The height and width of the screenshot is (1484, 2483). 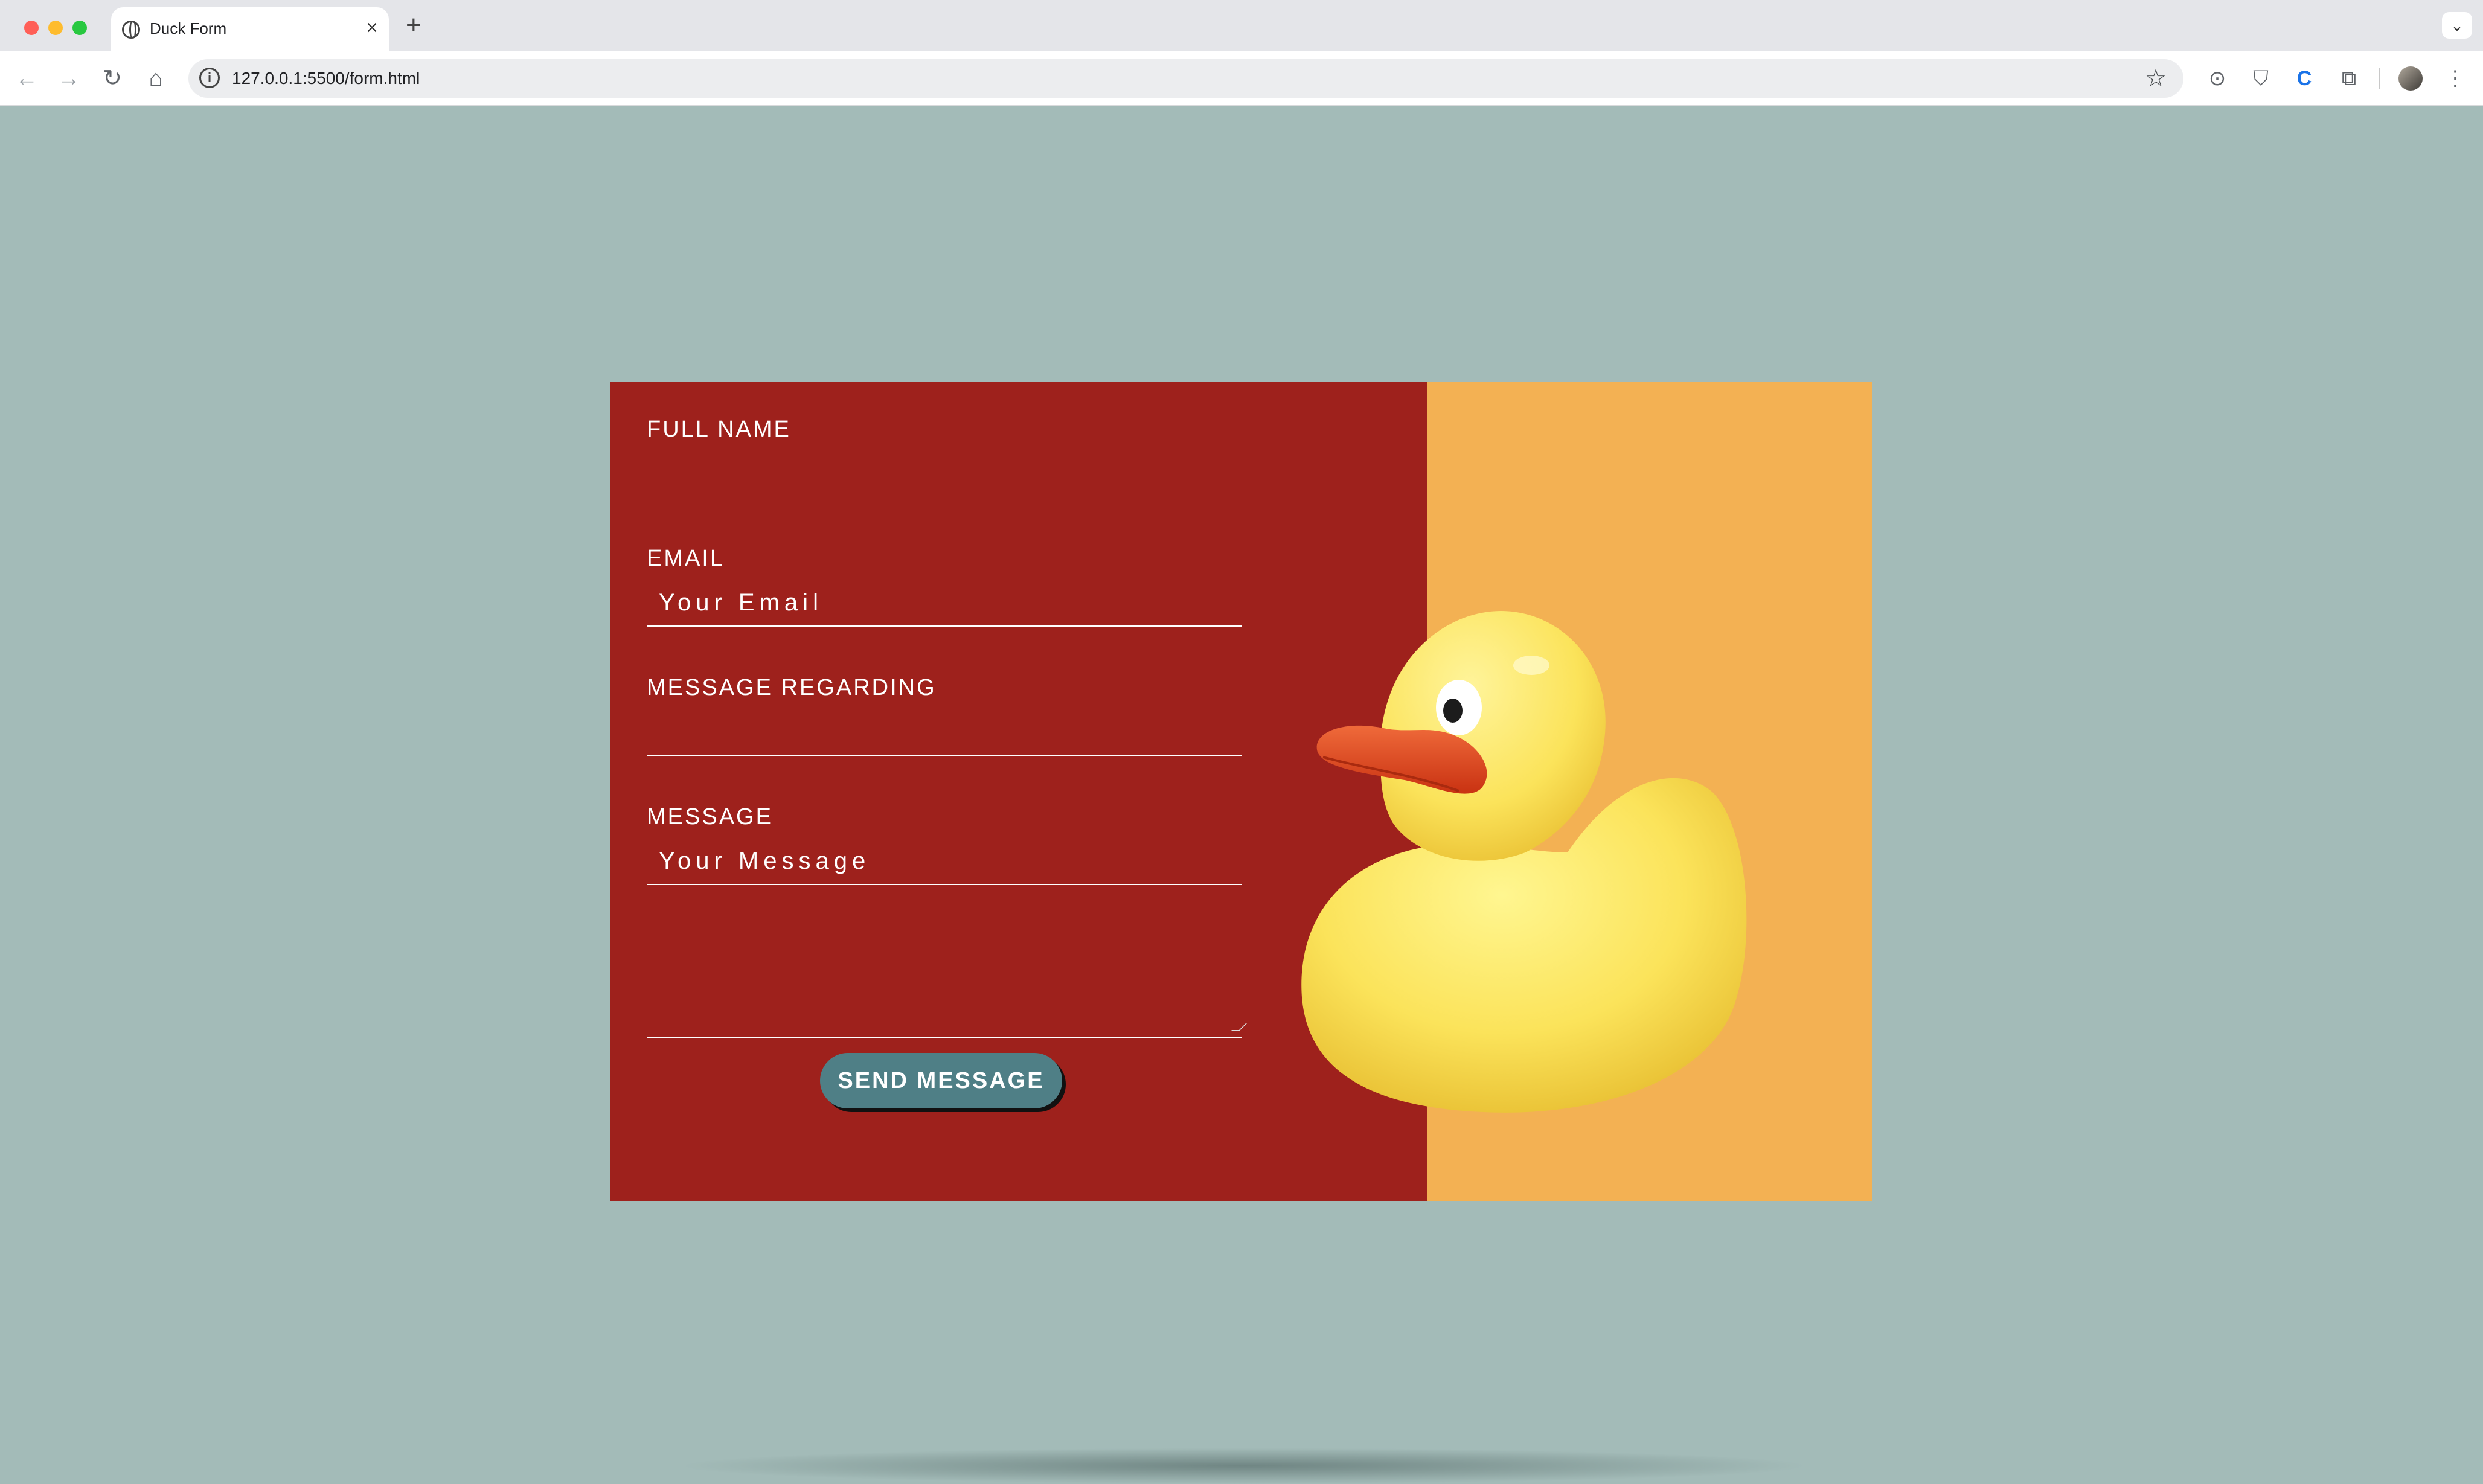 What do you see at coordinates (2304, 78) in the screenshot?
I see `c-extension-icon: C` at bounding box center [2304, 78].